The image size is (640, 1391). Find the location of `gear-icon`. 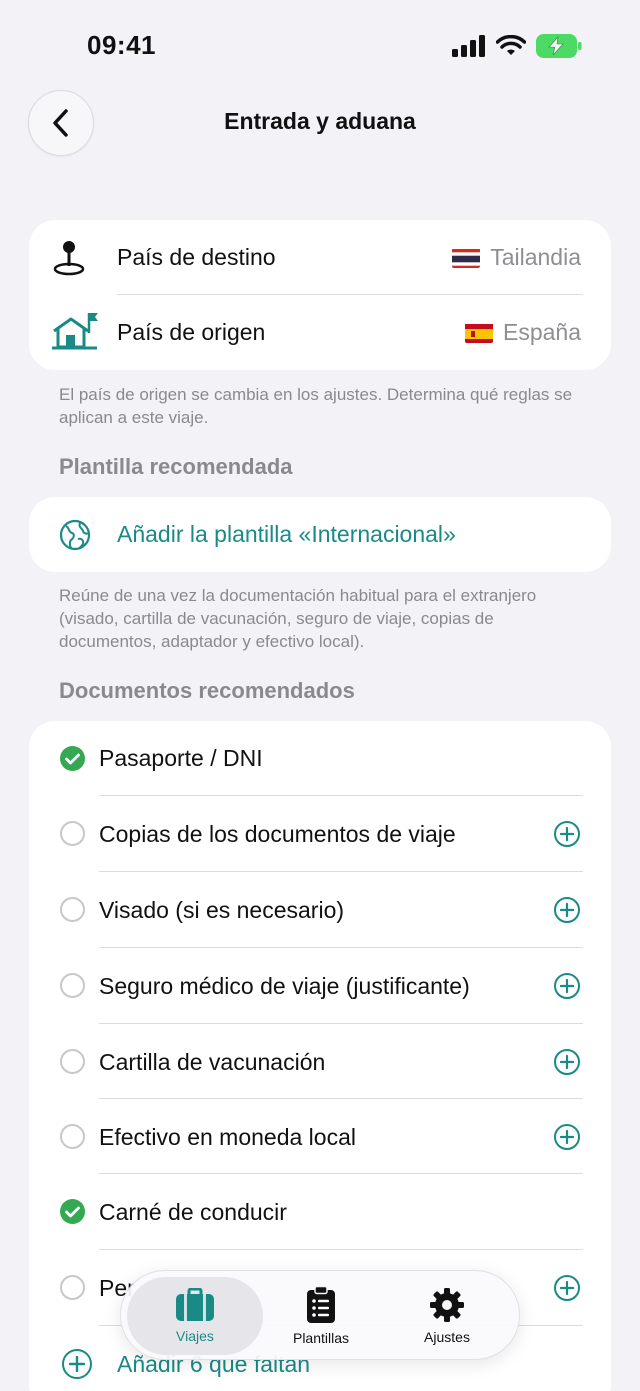

gear-icon is located at coordinates (447, 1305).